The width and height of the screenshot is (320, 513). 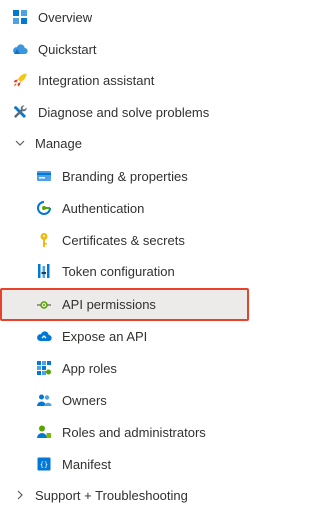 I want to click on chevron-down-icon, so click(x=20, y=143).